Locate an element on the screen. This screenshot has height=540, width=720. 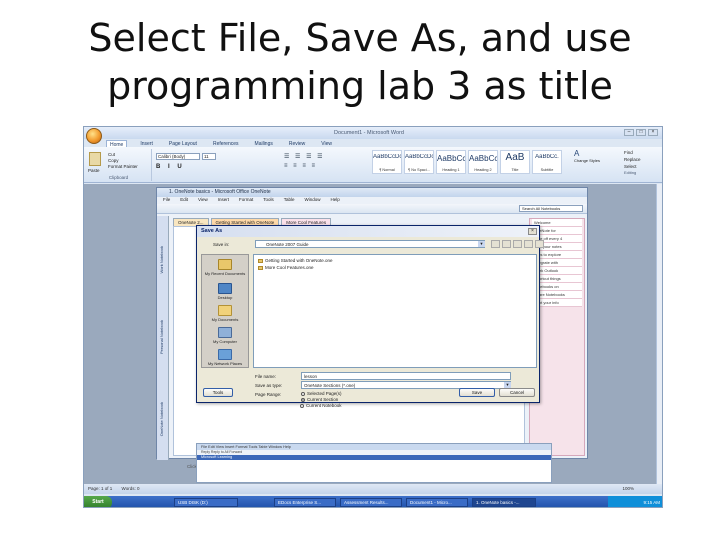
save-button: Save is located at coordinates (477, 392).